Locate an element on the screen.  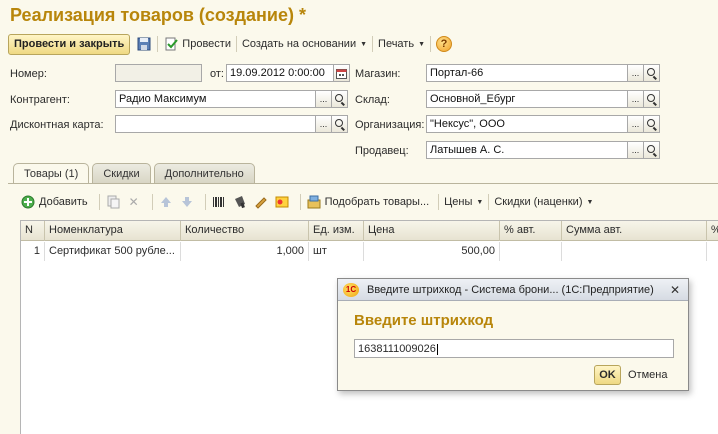
post-icon is located at coordinates (171, 44).